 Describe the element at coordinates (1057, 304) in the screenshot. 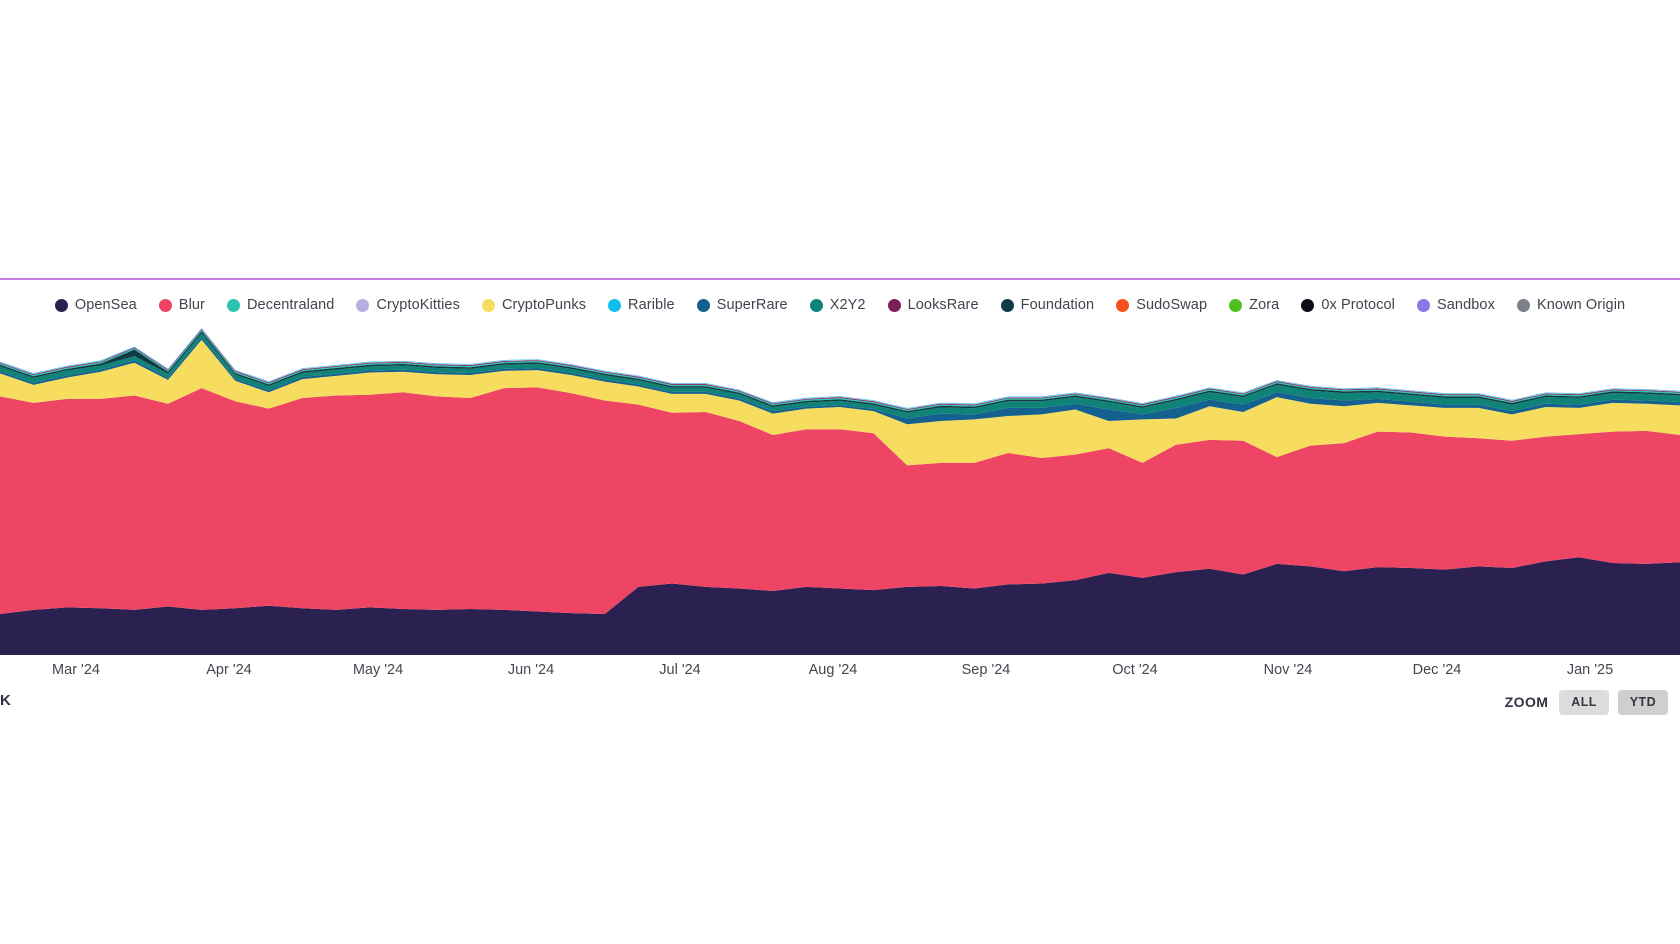

I see `legend-item-label: Foundation` at that location.